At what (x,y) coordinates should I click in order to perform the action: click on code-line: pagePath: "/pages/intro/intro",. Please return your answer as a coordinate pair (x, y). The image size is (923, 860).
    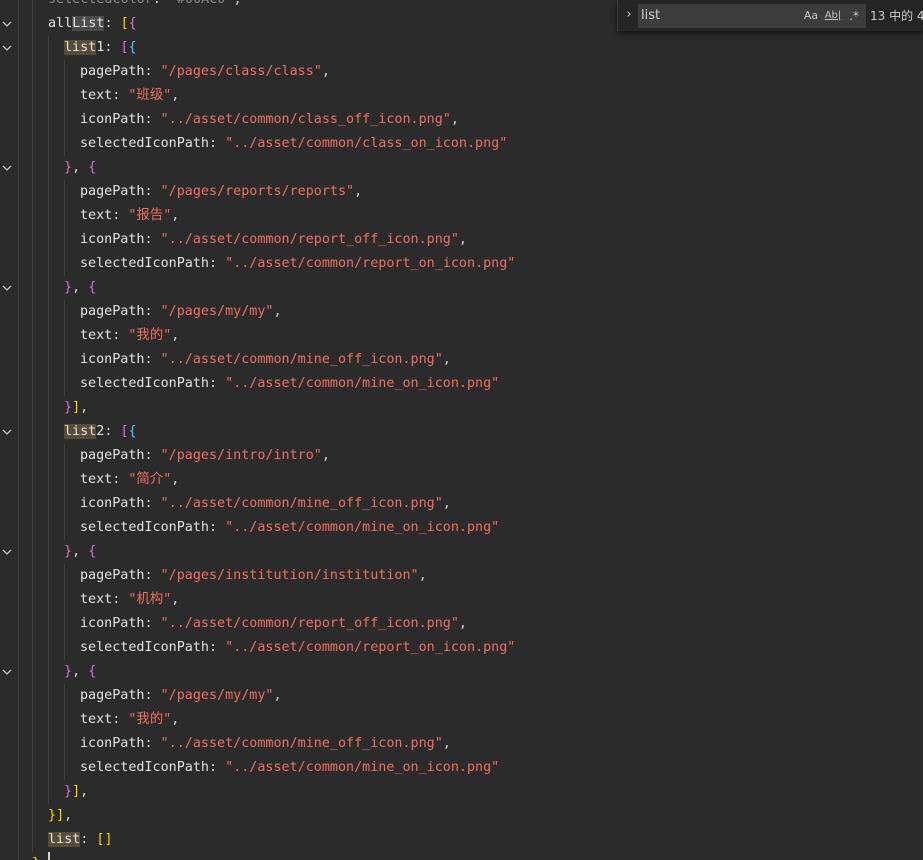
    Looking at the image, I should click on (205, 456).